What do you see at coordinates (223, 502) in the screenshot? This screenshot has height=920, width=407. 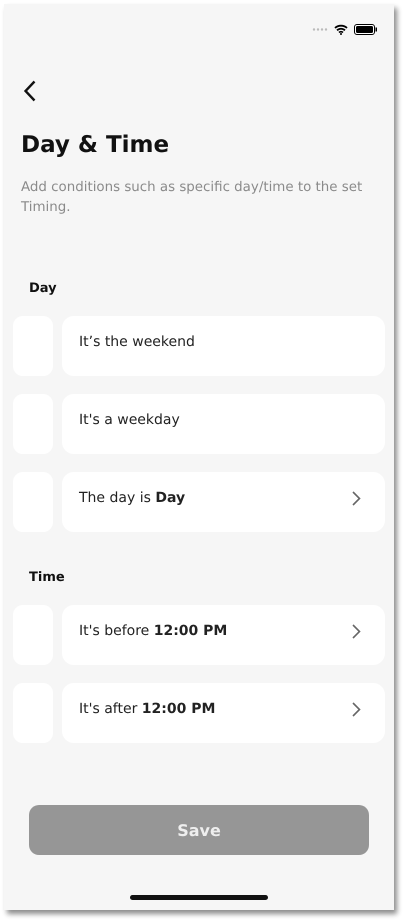 I see `condition-option: The day is Day` at bounding box center [223, 502].